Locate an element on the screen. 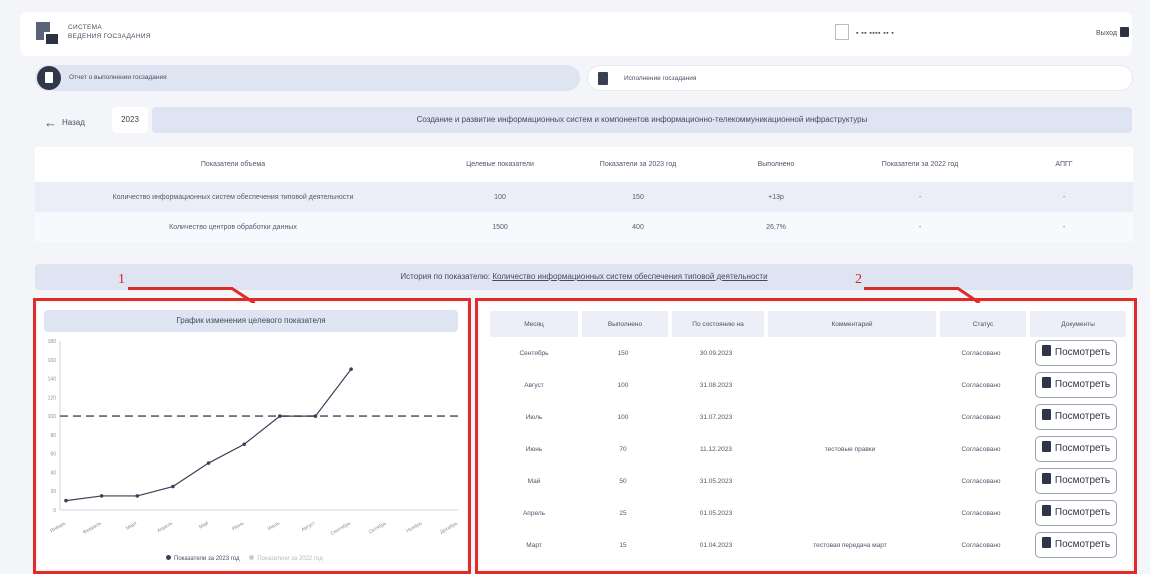  year-selector: 2023 is located at coordinates (130, 120).